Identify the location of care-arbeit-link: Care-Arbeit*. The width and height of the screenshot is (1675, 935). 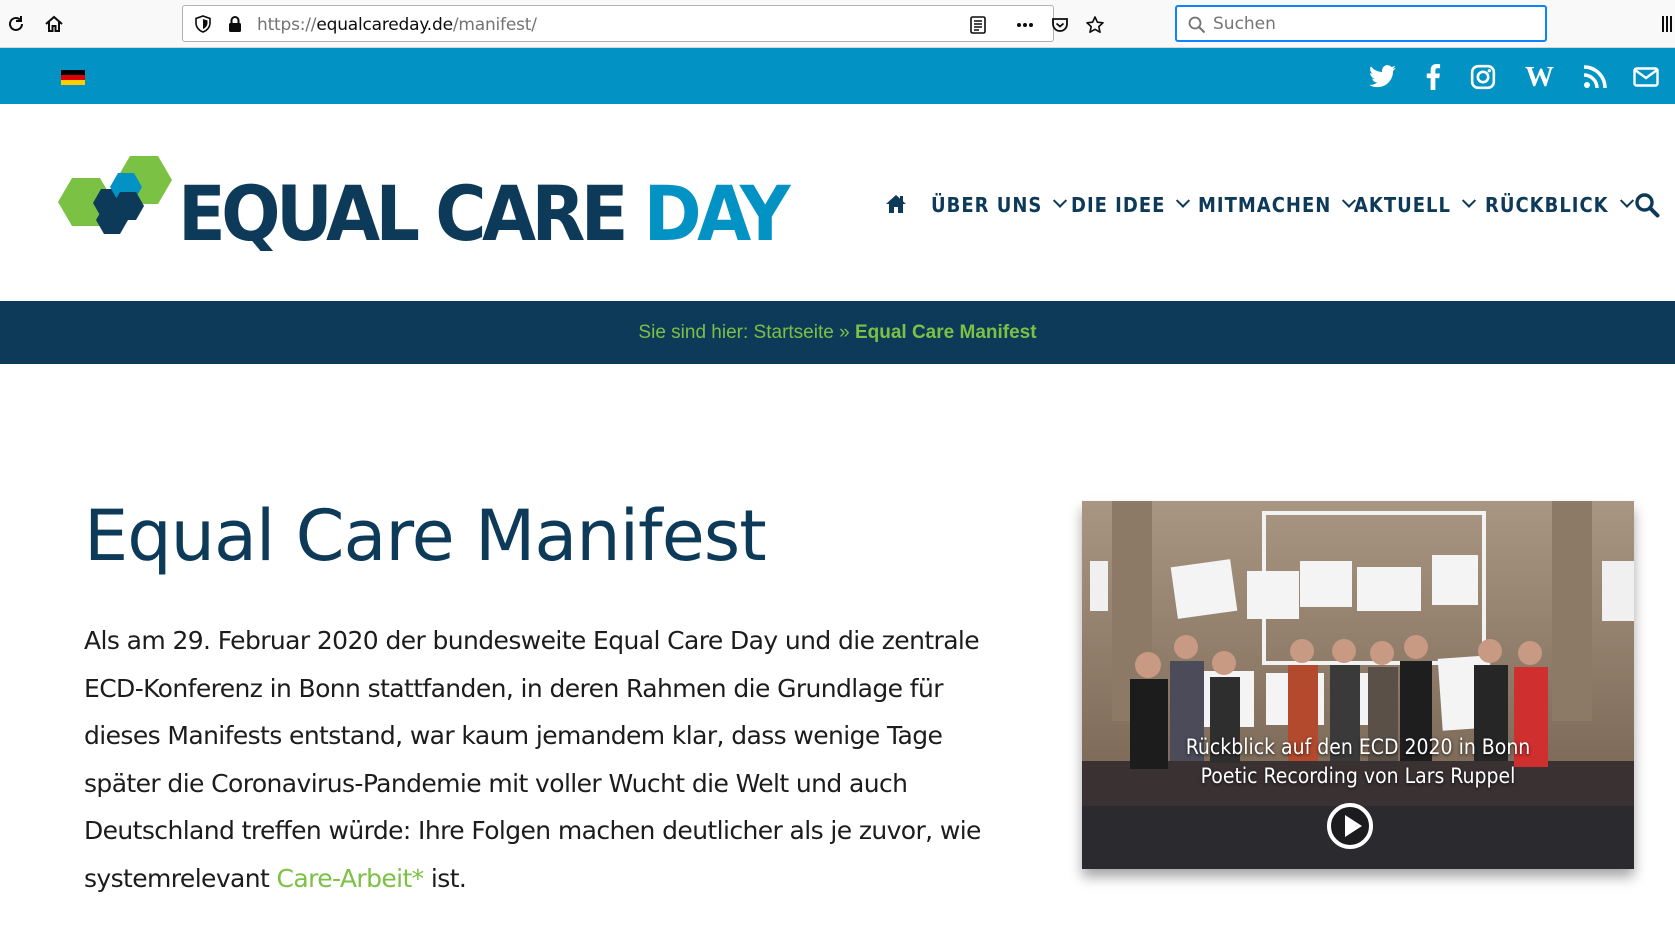
(351, 878).